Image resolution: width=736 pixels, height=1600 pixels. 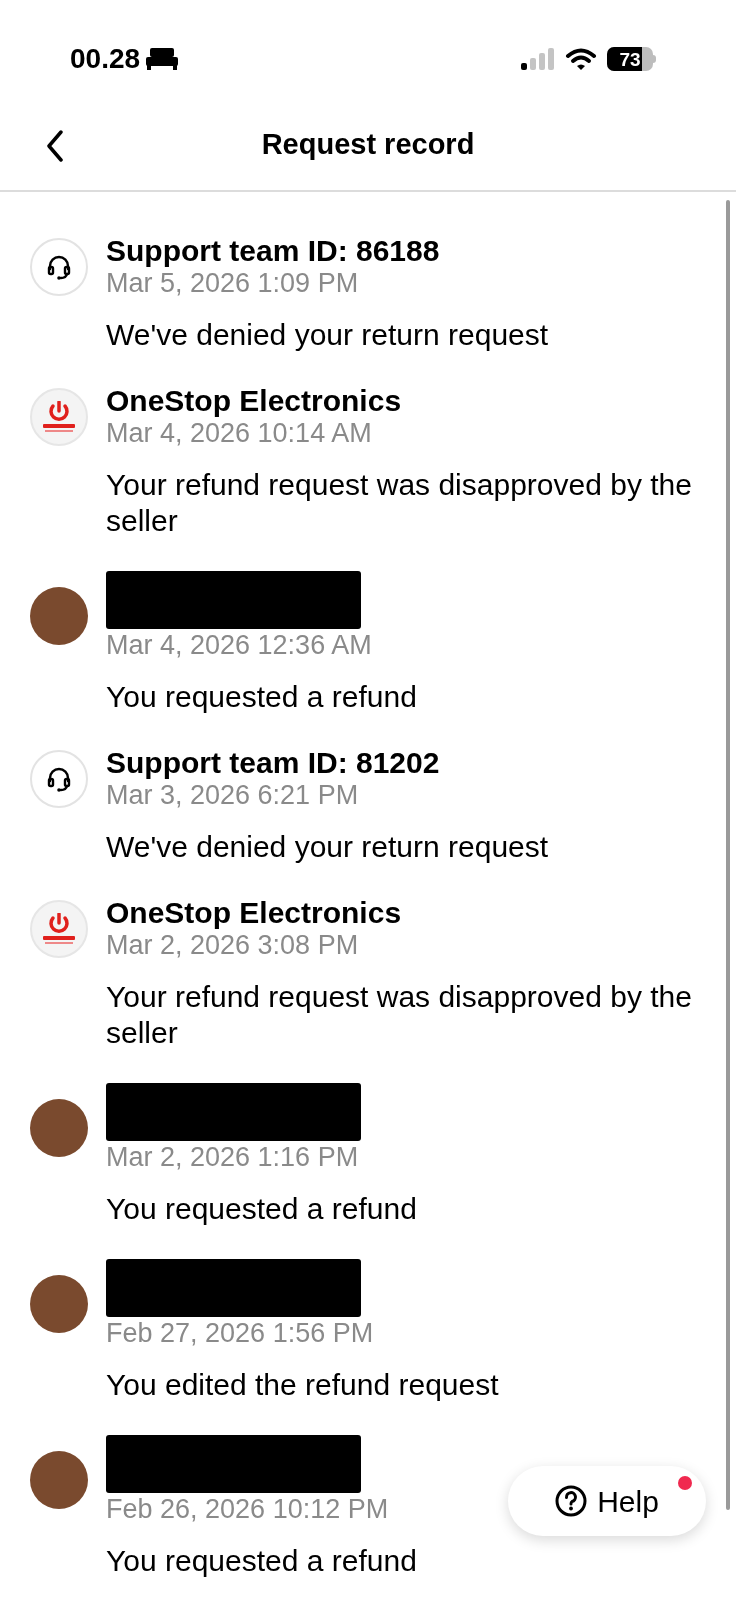 I want to click on record-date: Mar 4, 2026 12:36 AM, so click(x=239, y=645).